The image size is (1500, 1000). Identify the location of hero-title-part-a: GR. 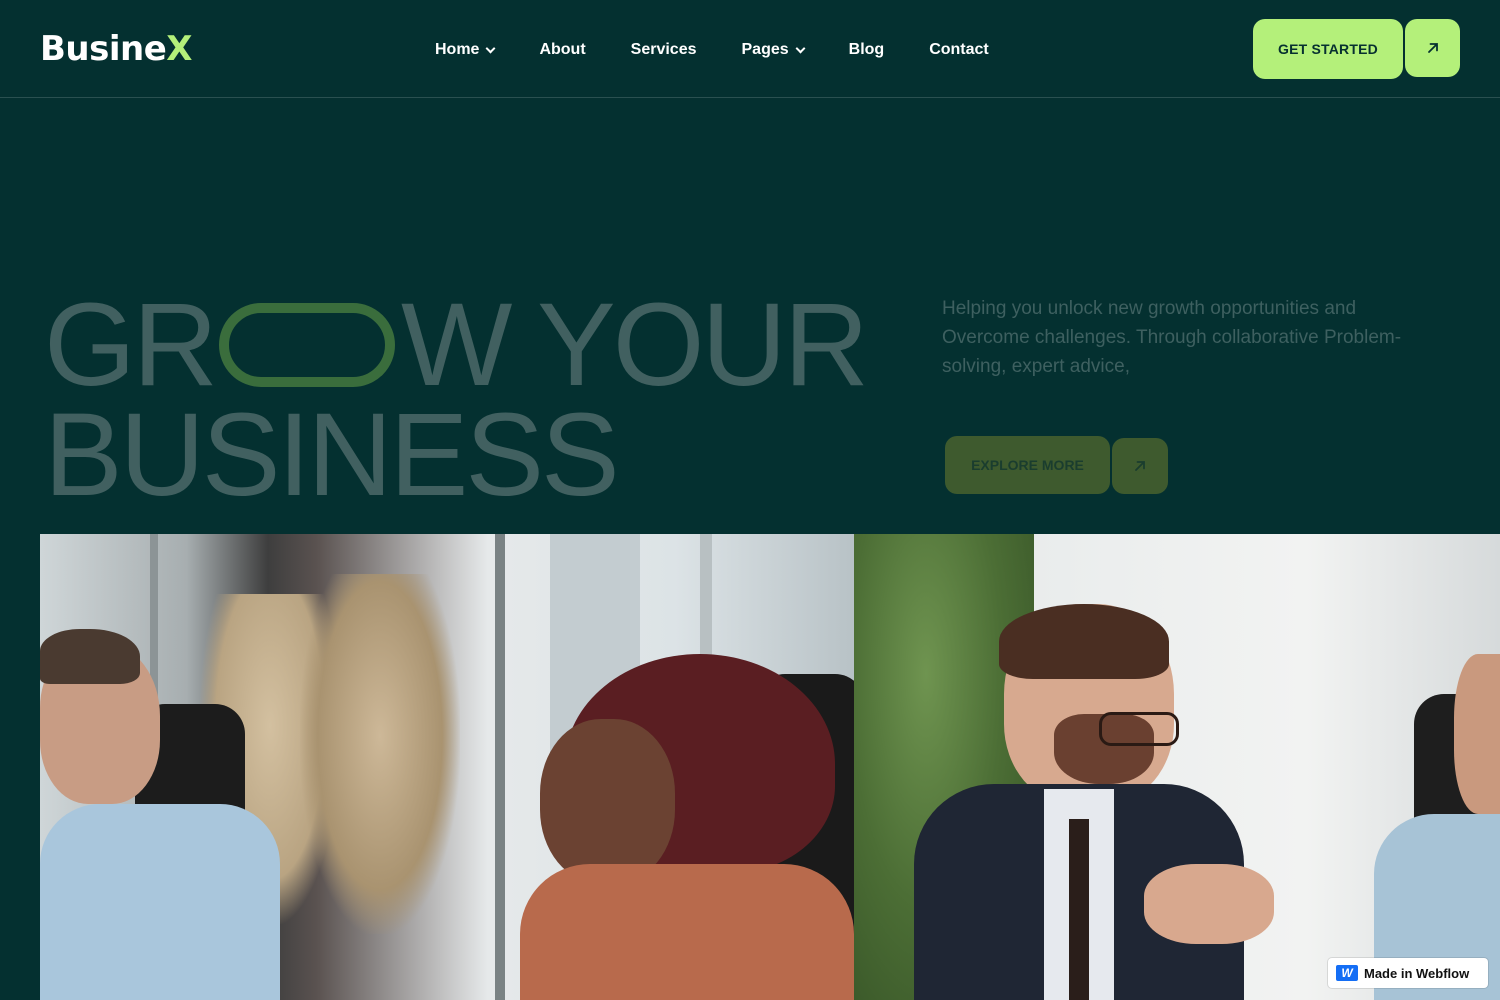
(131, 345).